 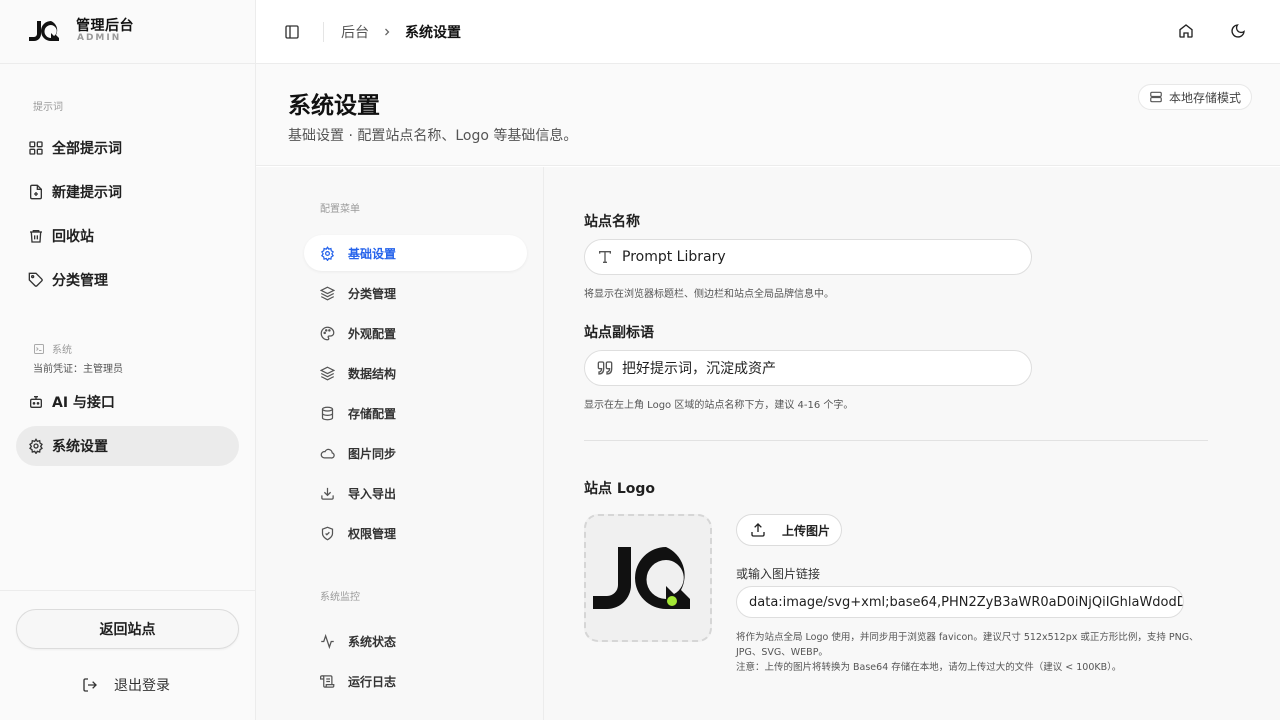 I want to click on database-icon, so click(x=327, y=413).